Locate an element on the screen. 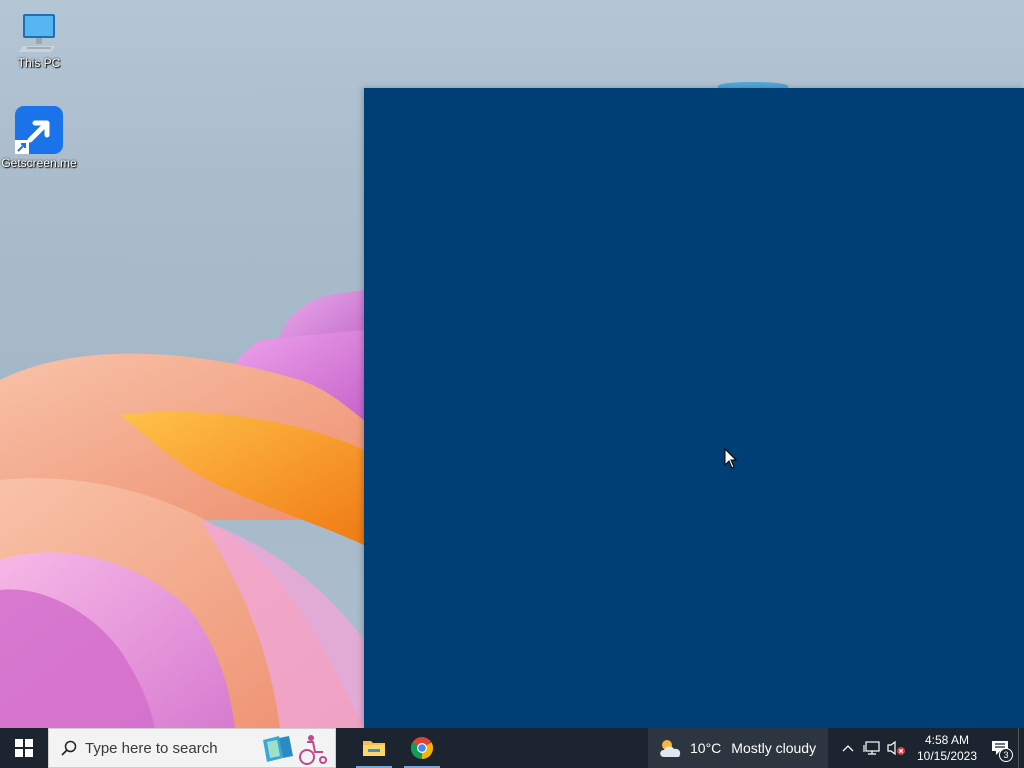 This screenshot has width=1024, height=768. partly-cloudy-icon is located at coordinates (670, 748).